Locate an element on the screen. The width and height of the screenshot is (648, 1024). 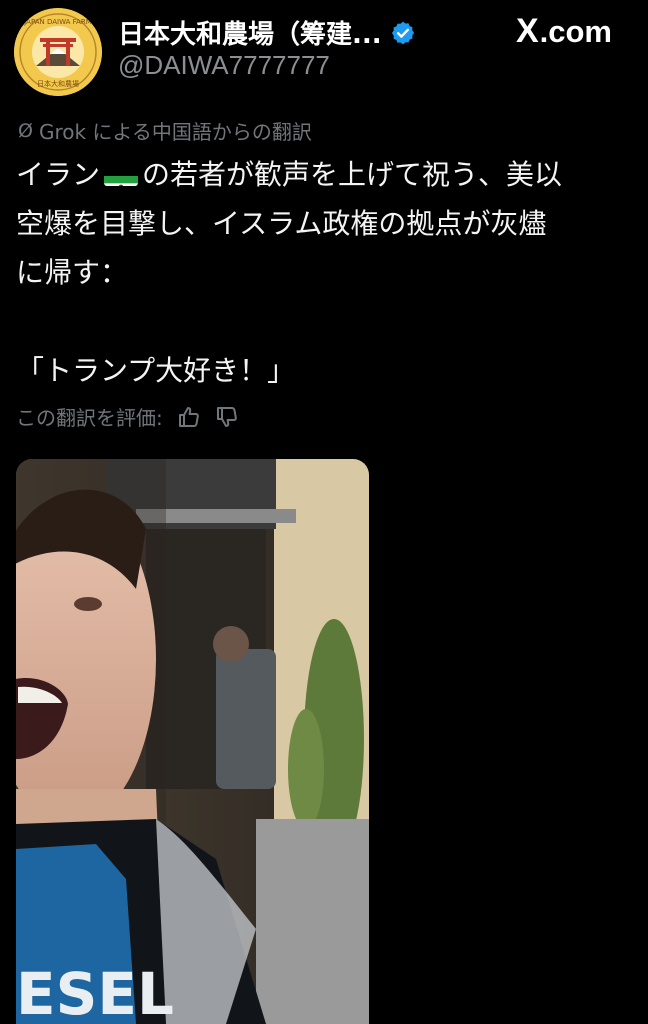
tweet-line4: 「トランプ大好き！」 is located at coordinates (156, 370).